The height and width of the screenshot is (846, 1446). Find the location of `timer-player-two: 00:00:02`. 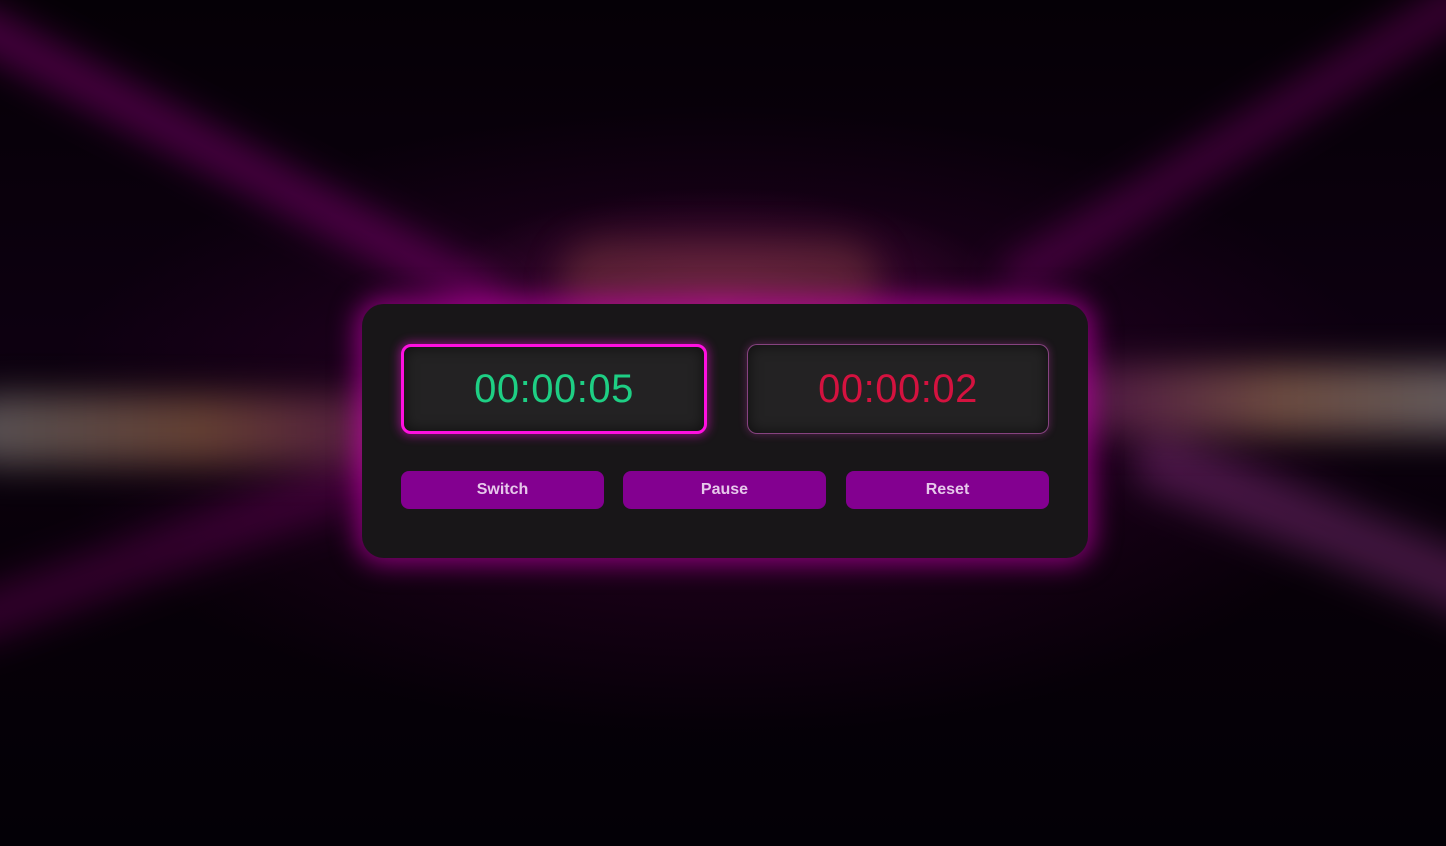

timer-player-two: 00:00:02 is located at coordinates (898, 389).